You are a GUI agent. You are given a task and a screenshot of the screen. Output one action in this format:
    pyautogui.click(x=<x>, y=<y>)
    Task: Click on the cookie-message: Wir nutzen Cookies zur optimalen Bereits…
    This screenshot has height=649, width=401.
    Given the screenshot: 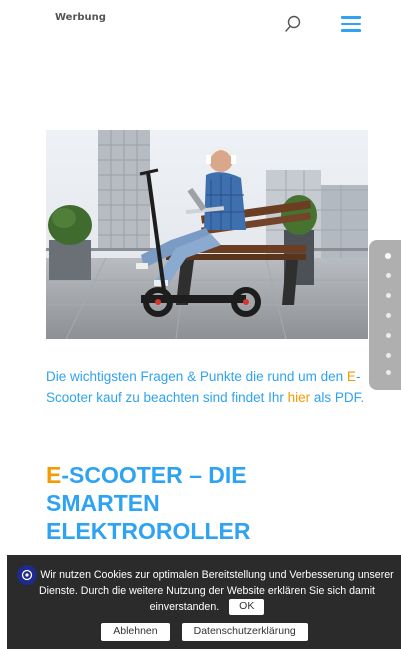 What is the action you would take?
    pyautogui.click(x=207, y=591)
    